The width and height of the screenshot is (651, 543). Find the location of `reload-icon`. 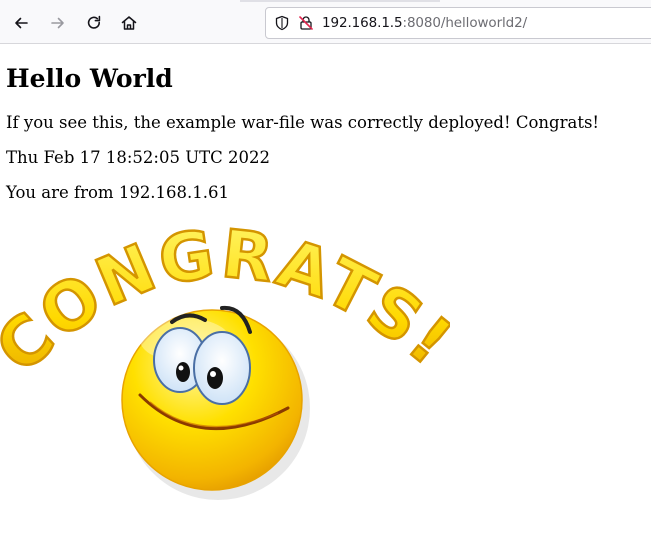

reload-icon is located at coordinates (94, 22).